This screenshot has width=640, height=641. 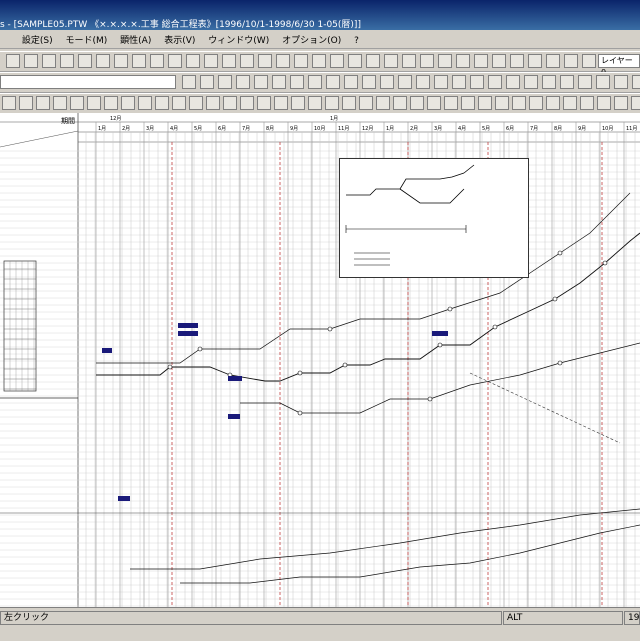 I want to click on layer-select: レイヤー 0, so click(x=619, y=65).